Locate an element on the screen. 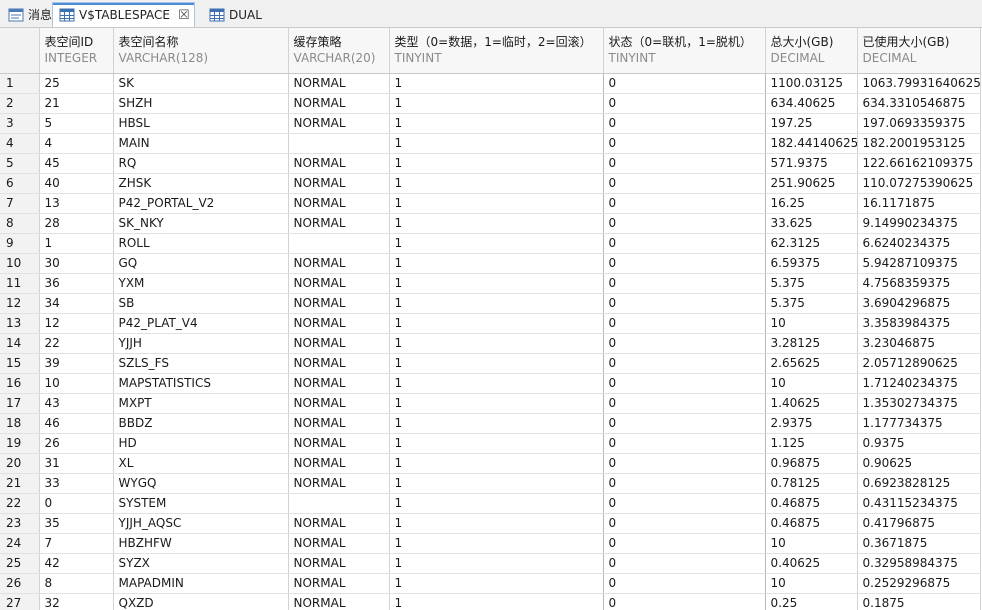 This screenshot has height=610, width=982. table-cell is located at coordinates (339, 503).